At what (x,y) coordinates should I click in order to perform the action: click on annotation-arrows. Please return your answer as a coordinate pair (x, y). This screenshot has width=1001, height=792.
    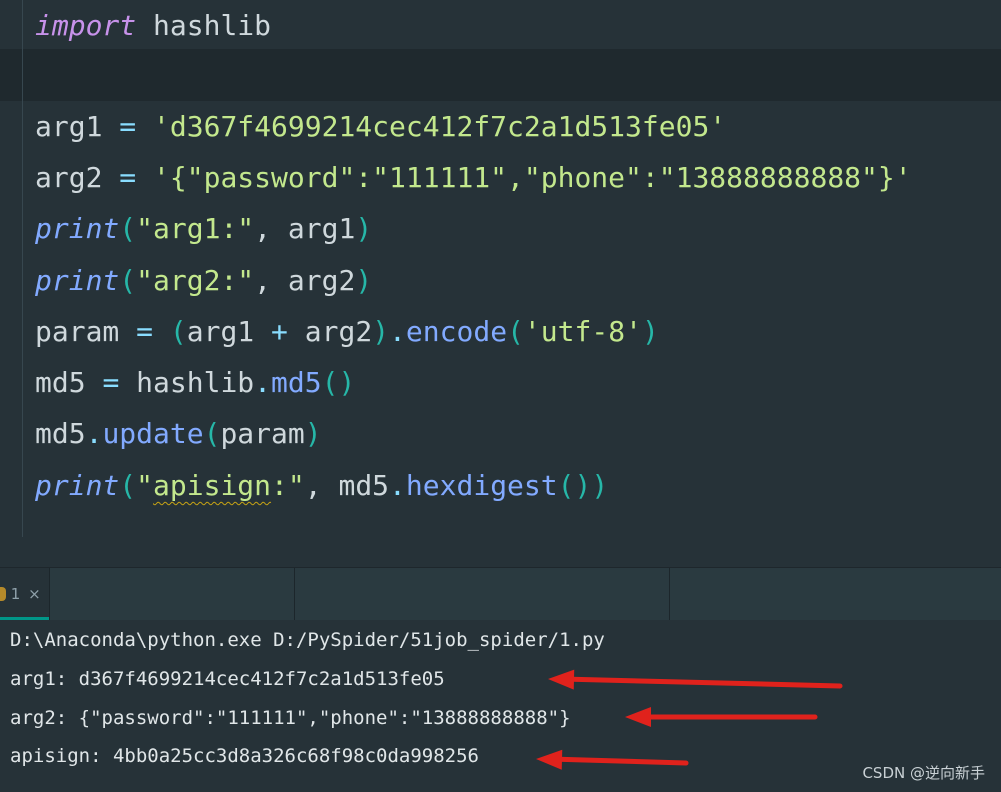
    Looking at the image, I should click on (689, 719).